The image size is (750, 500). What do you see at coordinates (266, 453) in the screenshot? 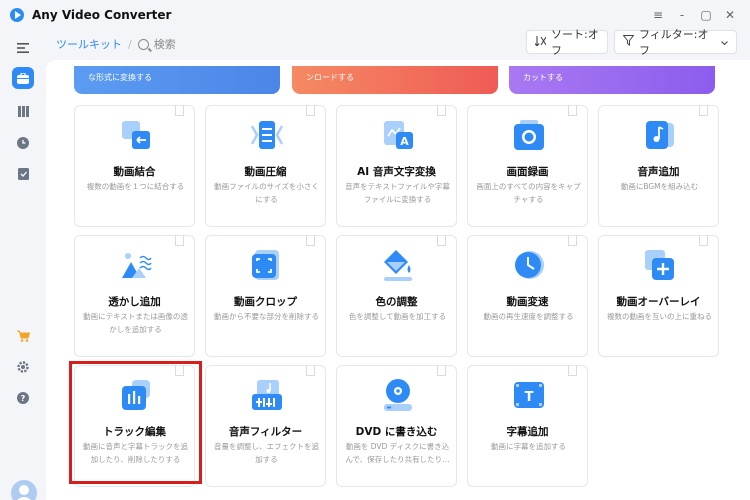
I see `tool-card-description: 音量を調整し、エフェクトを追加する` at bounding box center [266, 453].